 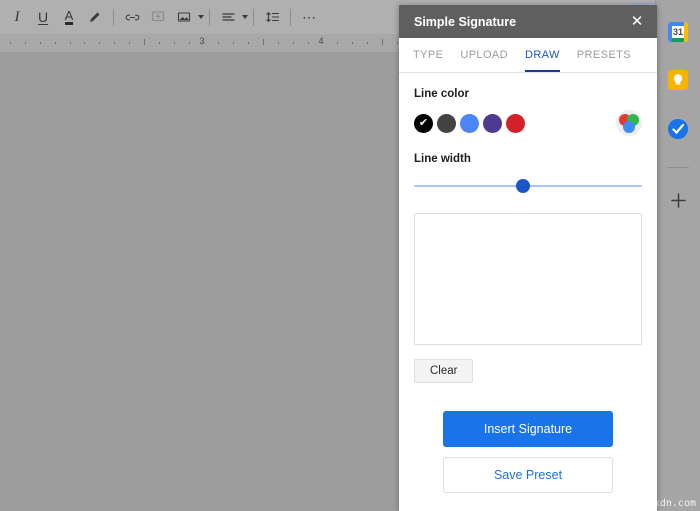 I want to click on line-spacing-svg, so click(x=272, y=17).